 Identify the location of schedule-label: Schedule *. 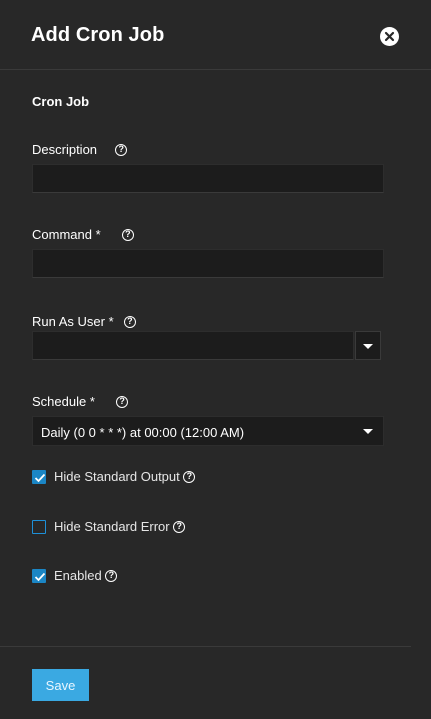
(63, 401).